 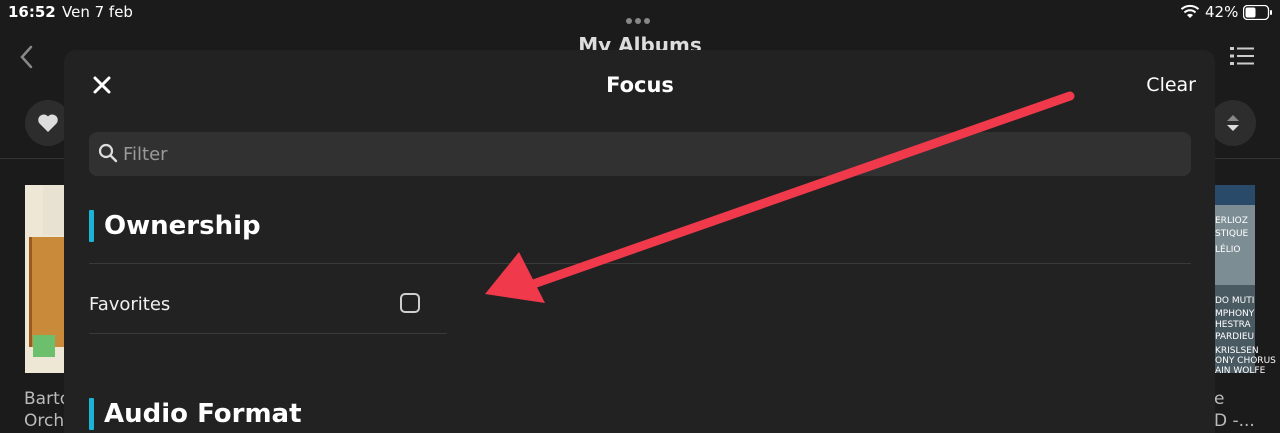 I want to click on favorites-checkbox, so click(x=410, y=303).